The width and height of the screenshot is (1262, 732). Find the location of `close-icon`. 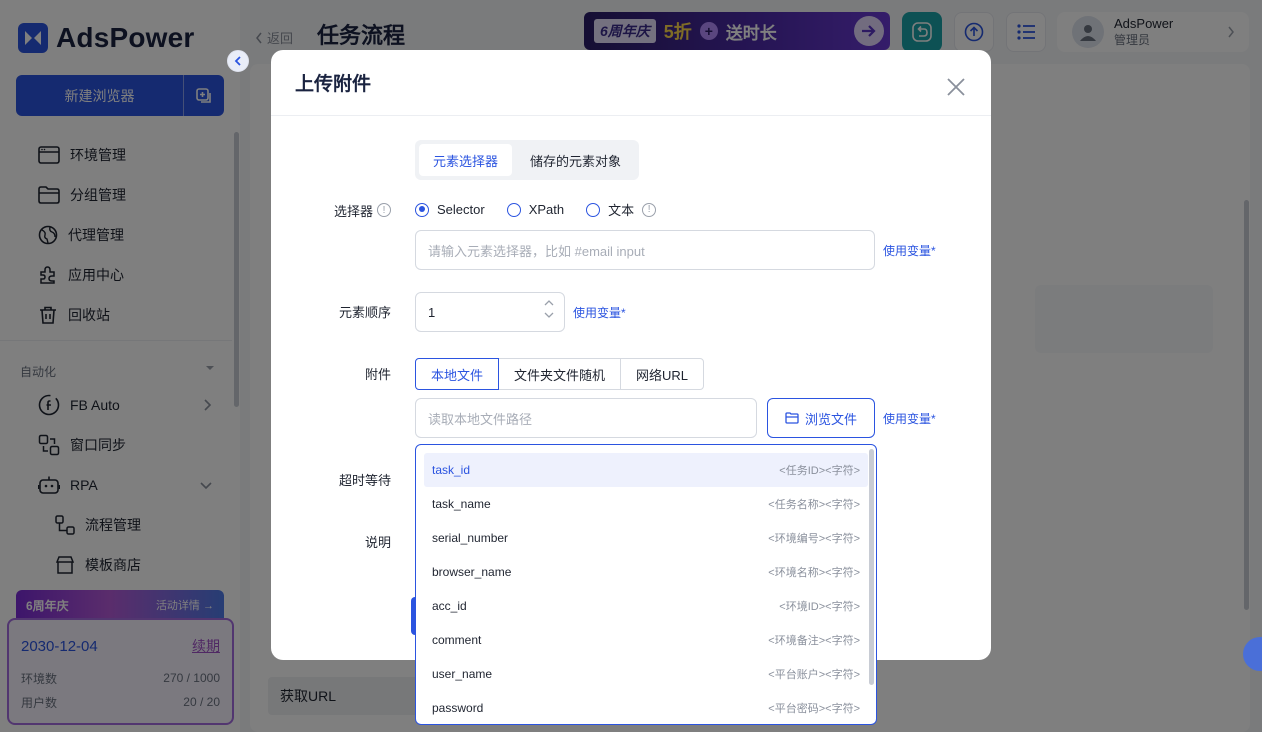

close-icon is located at coordinates (956, 87).